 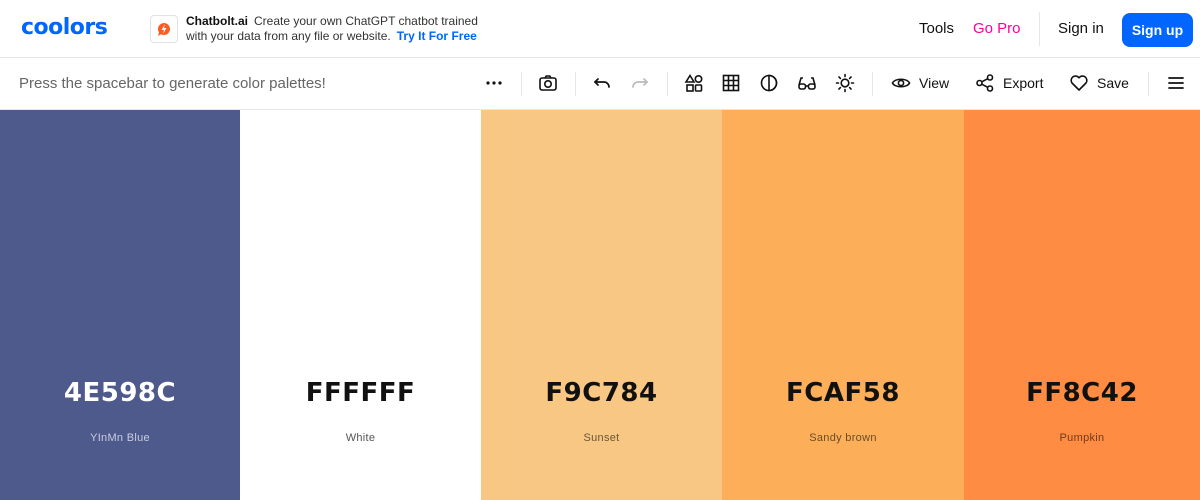 What do you see at coordinates (64, 27) in the screenshot?
I see `coolors-logo: coolors` at bounding box center [64, 27].